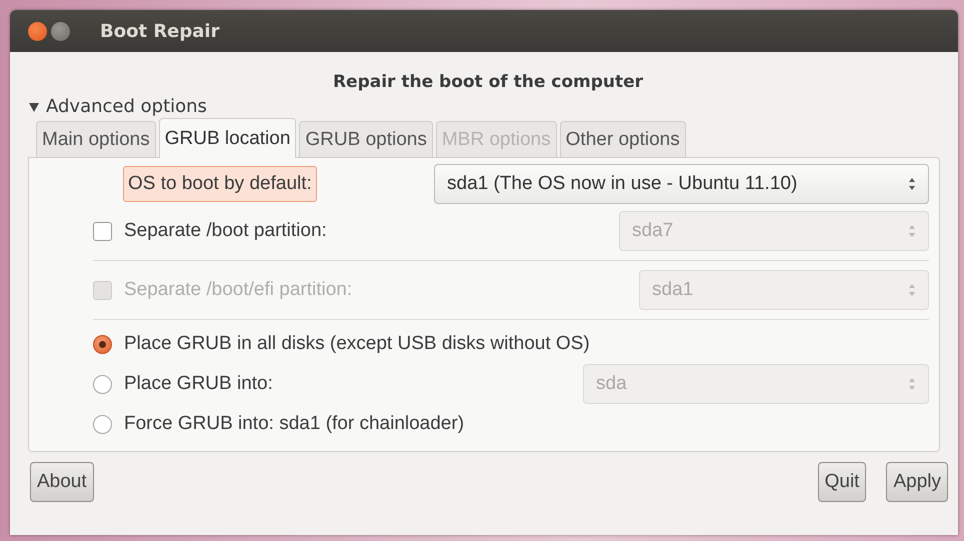  What do you see at coordinates (37, 31) in the screenshot?
I see `close-button` at bounding box center [37, 31].